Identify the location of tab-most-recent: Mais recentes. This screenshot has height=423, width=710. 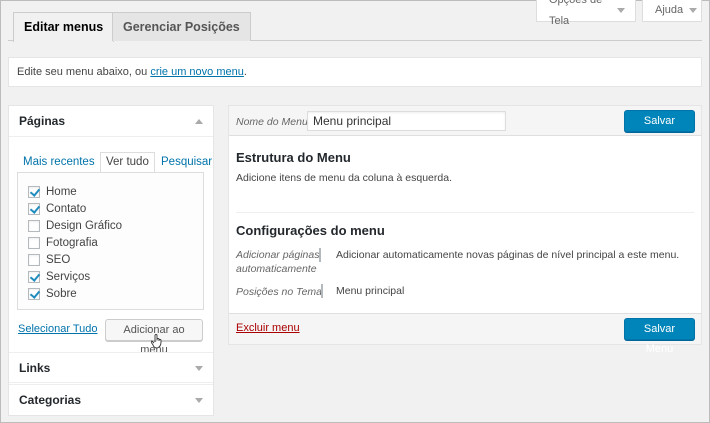
(59, 162).